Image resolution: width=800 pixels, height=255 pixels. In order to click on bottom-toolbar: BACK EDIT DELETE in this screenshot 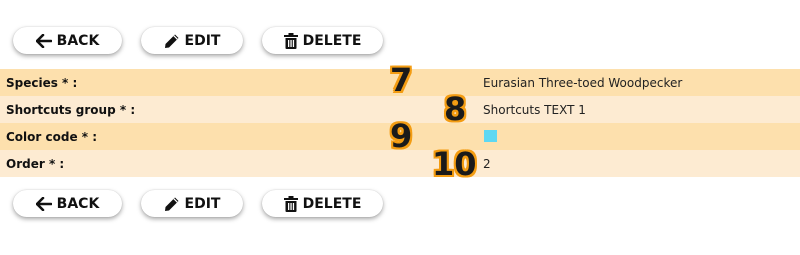, I will do `click(198, 205)`.